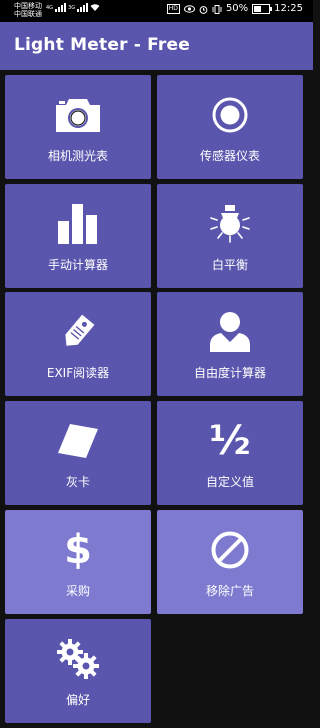  I want to click on prohibited-icon, so click(230, 550).